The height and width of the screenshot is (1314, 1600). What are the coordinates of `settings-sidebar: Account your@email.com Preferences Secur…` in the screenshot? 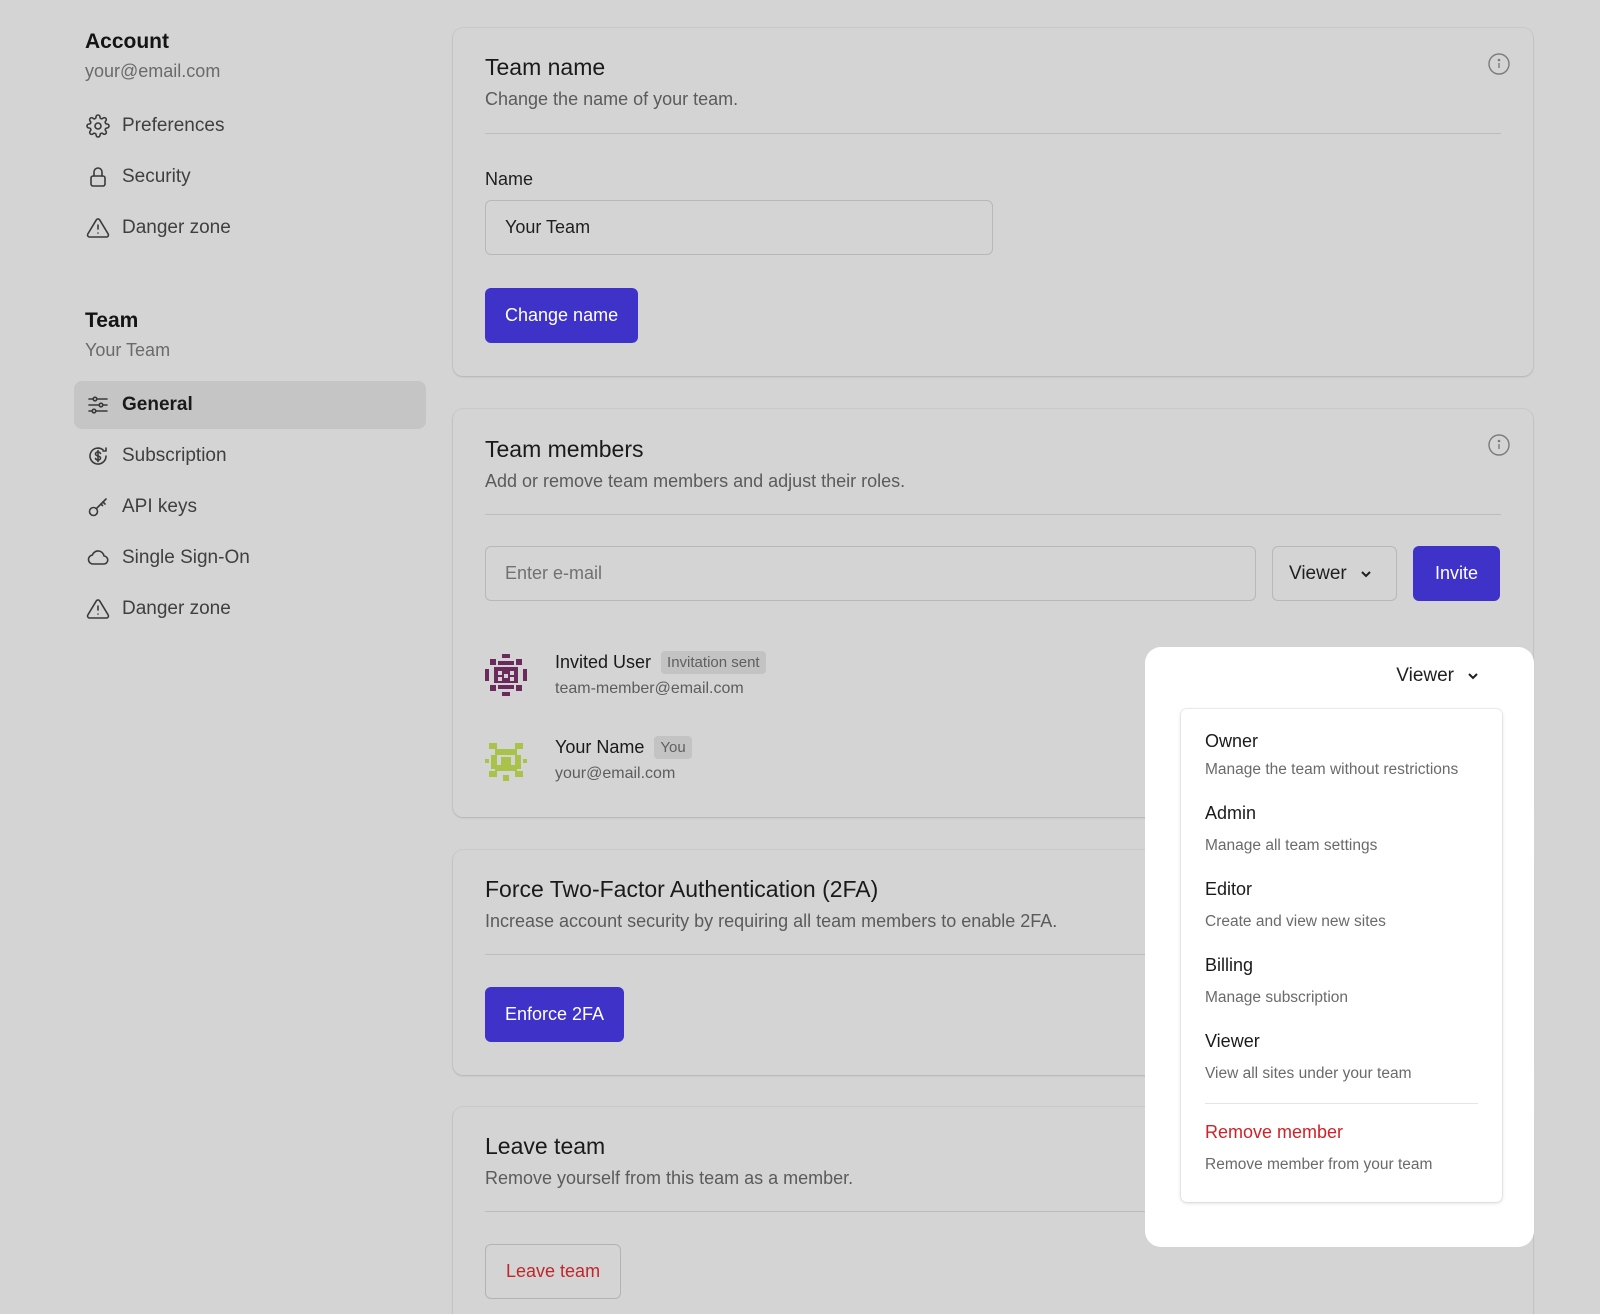 It's located at (250, 333).